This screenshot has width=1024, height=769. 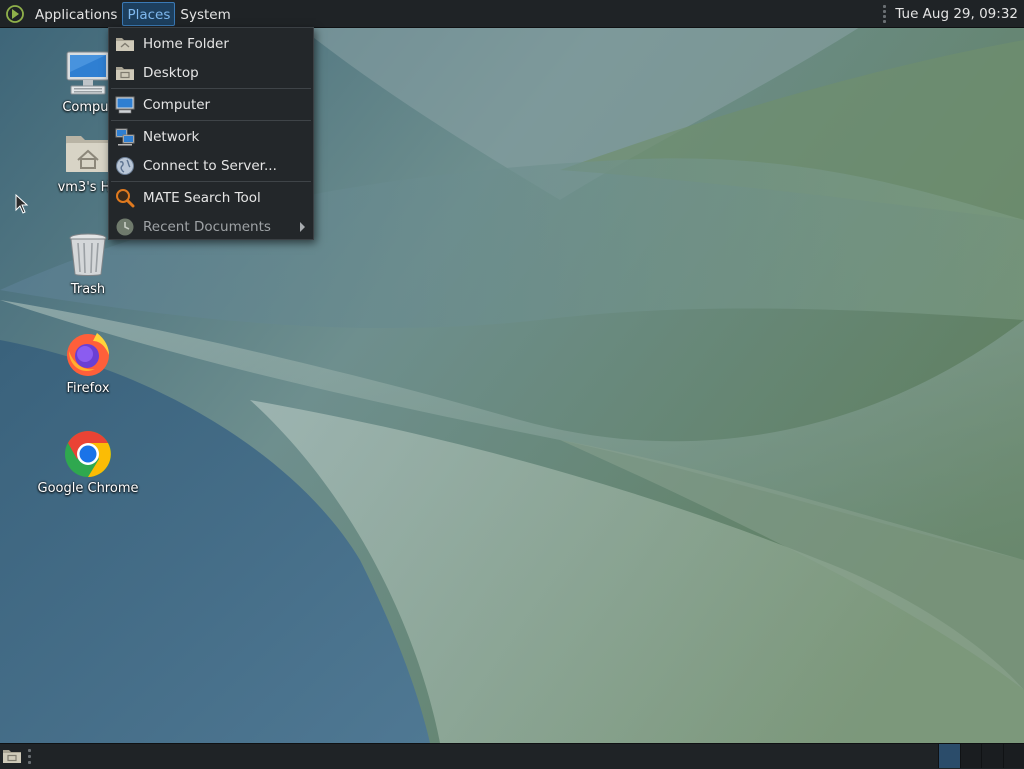 I want to click on desktop-icon-label: Google Chrome, so click(x=88, y=488).